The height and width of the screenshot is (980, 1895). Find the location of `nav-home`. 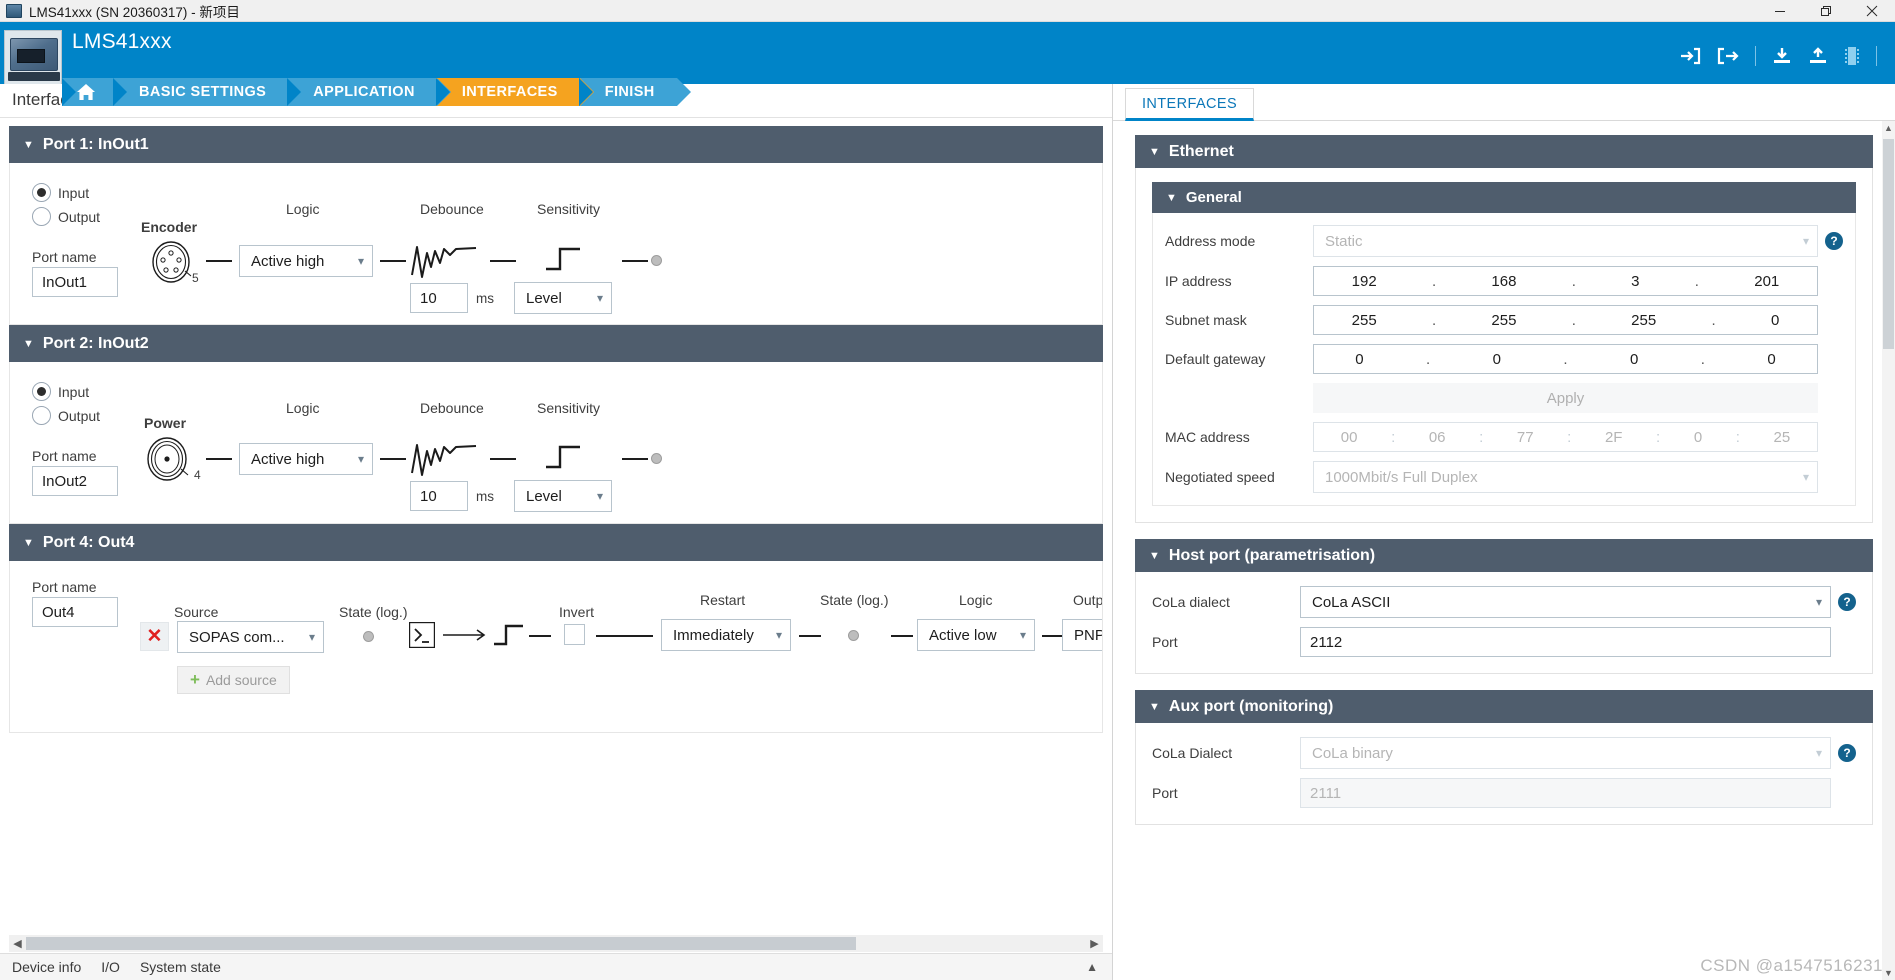

nav-home is located at coordinates (95, 92).